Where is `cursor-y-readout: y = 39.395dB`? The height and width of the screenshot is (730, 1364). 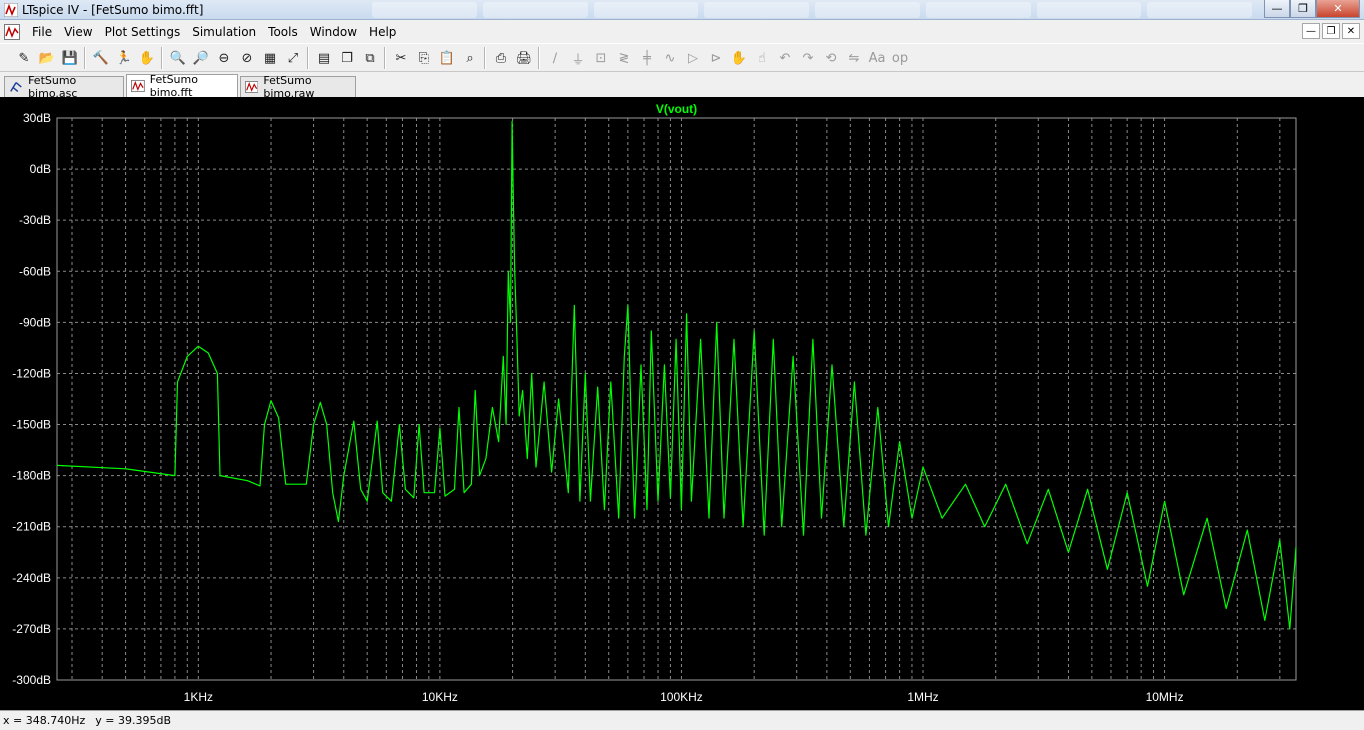
cursor-y-readout: y = 39.395dB is located at coordinates (133, 720).